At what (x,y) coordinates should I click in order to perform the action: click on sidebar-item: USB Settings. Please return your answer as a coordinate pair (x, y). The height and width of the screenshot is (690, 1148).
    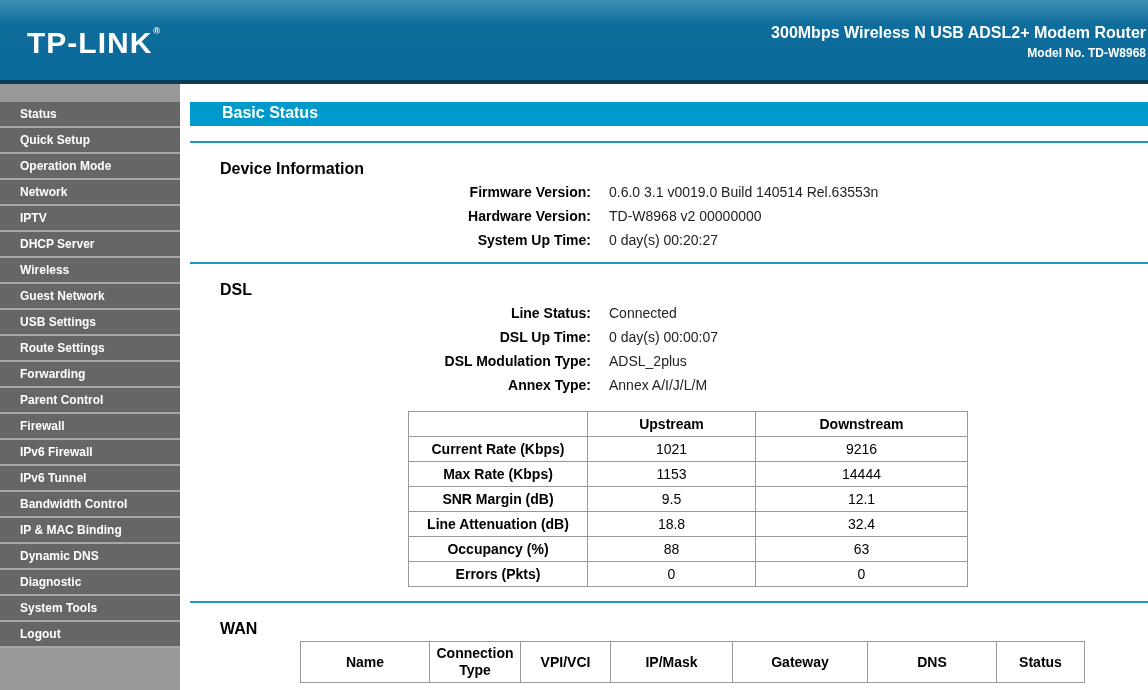
    Looking at the image, I should click on (90, 323).